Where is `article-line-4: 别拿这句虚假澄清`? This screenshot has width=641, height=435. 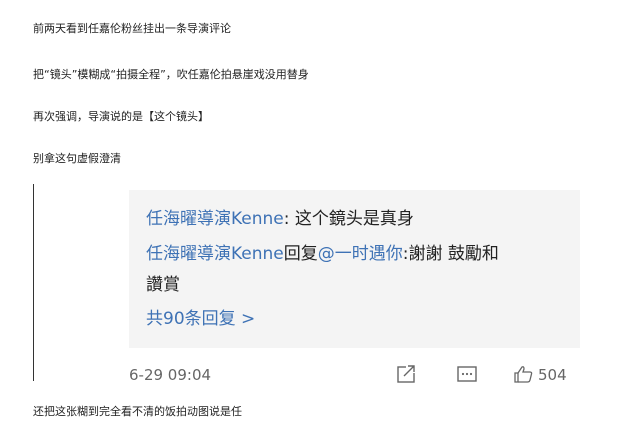
article-line-4: 别拿这句虚假澄清 is located at coordinates (77, 158).